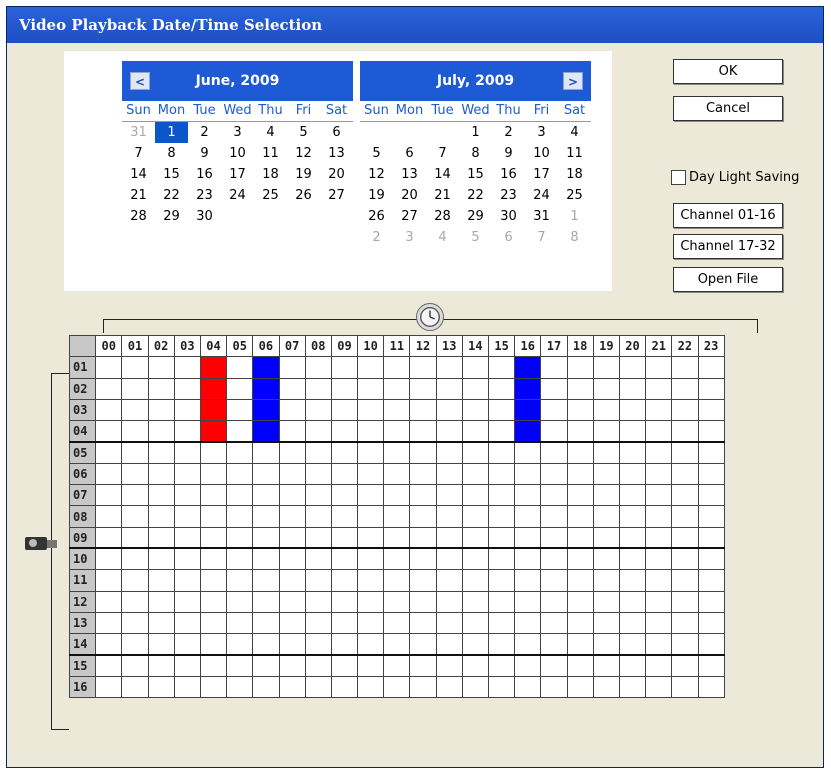 Image resolution: width=831 pixels, height=773 pixels. What do you see at coordinates (475, 153) in the screenshot?
I see `calendar-day: 8` at bounding box center [475, 153].